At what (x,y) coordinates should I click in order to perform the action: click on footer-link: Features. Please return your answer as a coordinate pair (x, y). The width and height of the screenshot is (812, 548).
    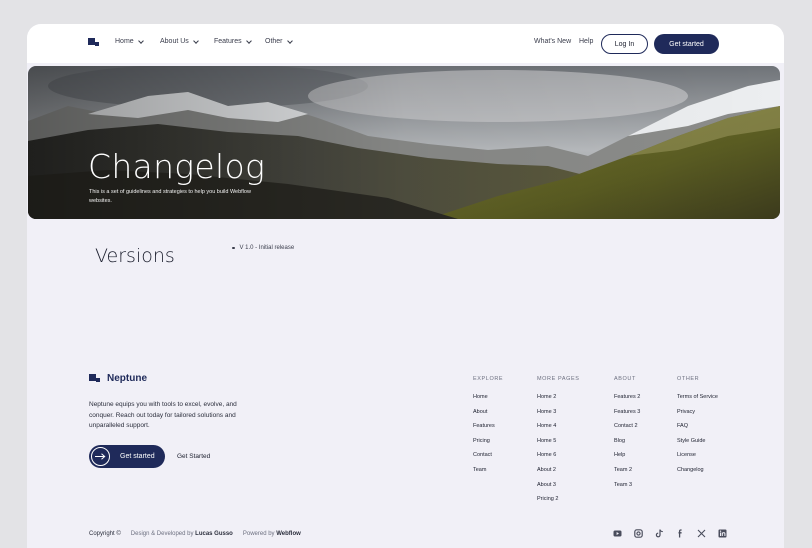
    Looking at the image, I should click on (488, 430).